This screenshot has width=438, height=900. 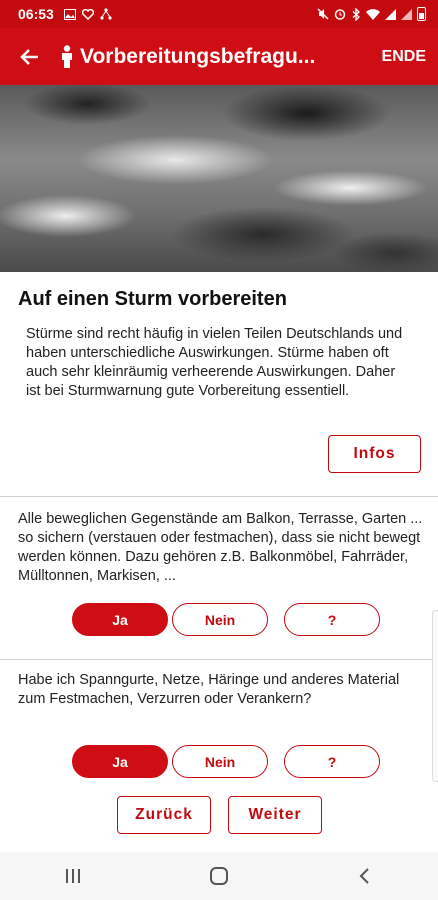 What do you see at coordinates (374, 454) in the screenshot?
I see `info-button: Infos` at bounding box center [374, 454].